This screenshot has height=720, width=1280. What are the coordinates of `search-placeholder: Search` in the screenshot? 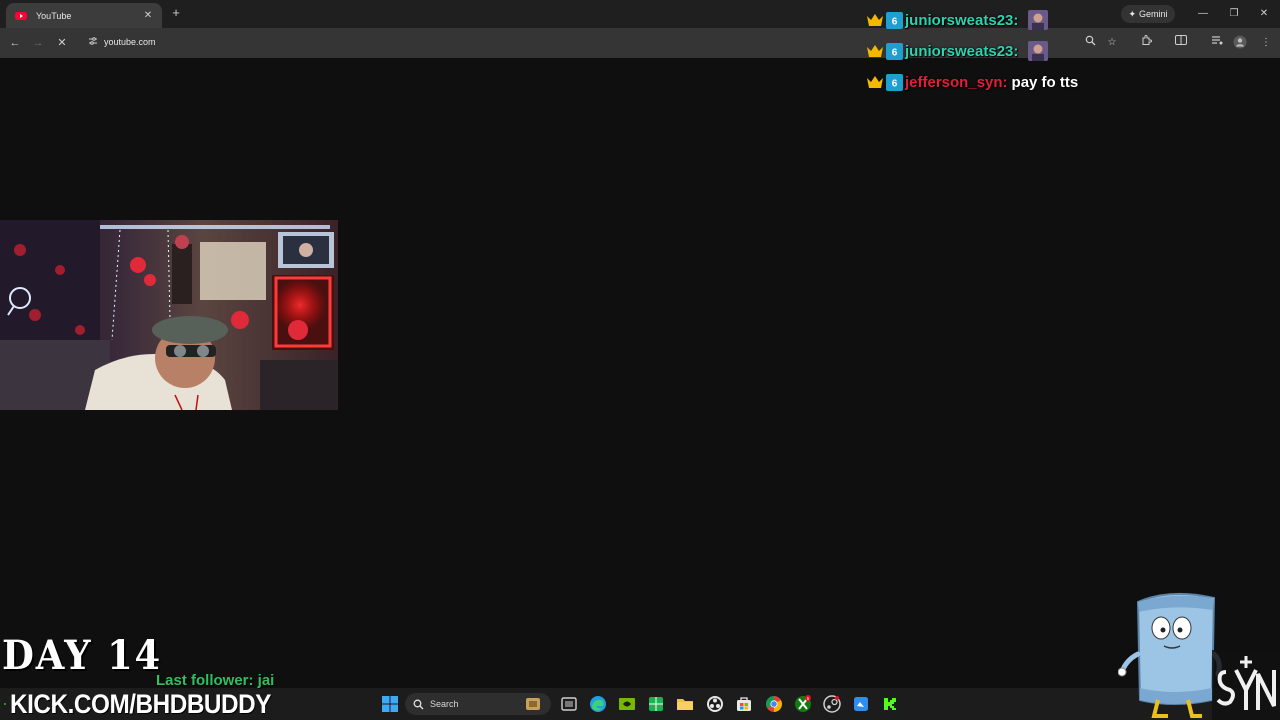 It's located at (444, 704).